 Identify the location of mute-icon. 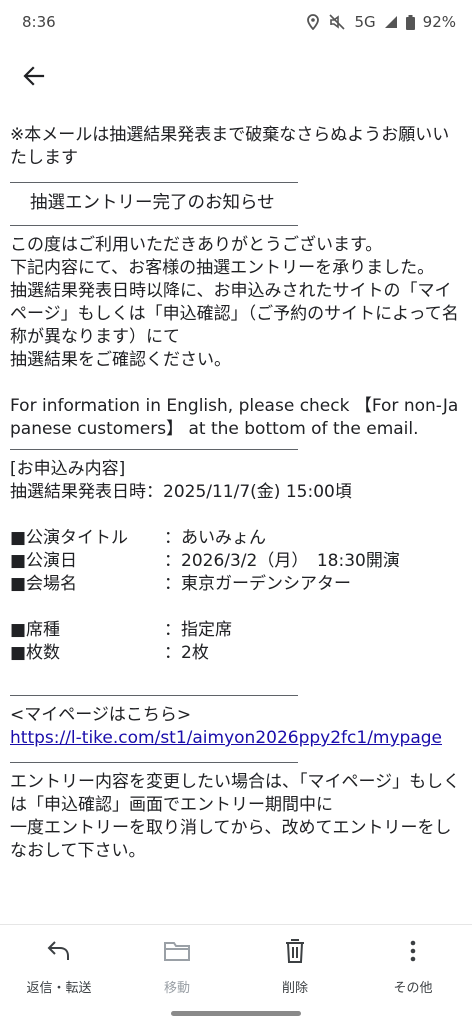
(337, 22).